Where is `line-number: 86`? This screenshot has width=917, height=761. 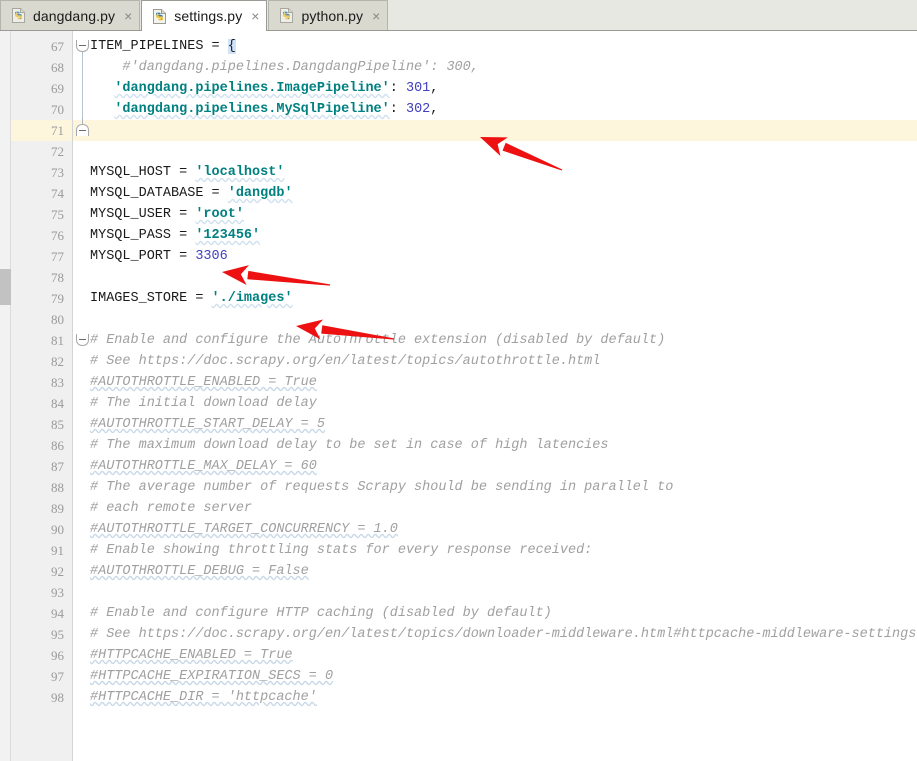
line-number: 86 is located at coordinates (57, 445).